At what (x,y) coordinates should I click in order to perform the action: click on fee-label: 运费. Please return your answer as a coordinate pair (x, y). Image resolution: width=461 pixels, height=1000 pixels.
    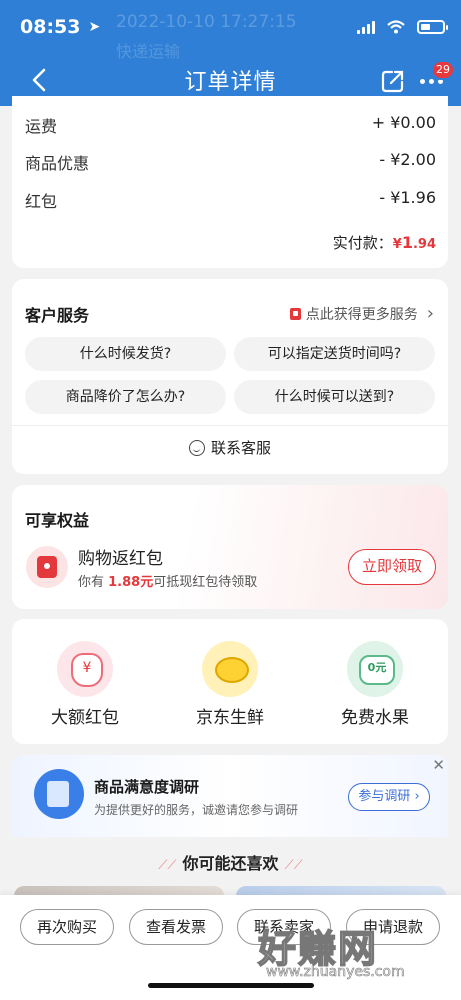
    Looking at the image, I should click on (41, 126).